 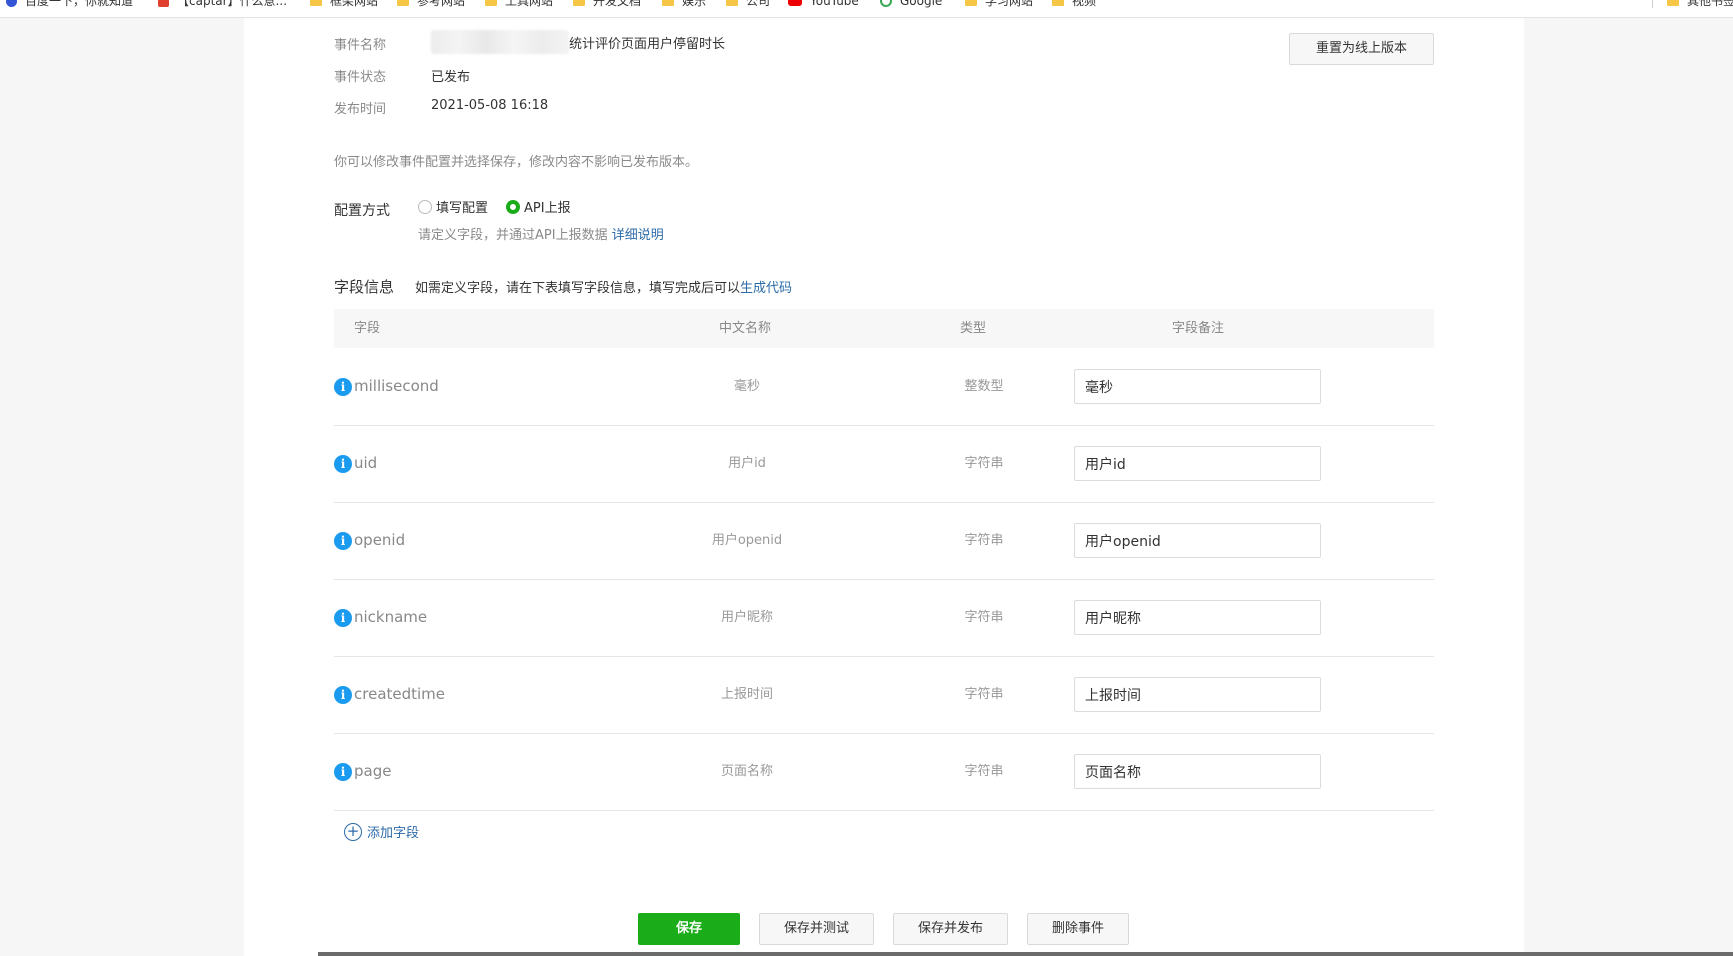 I want to click on bookmark-folder-tools: 工具网站, so click(x=519, y=5).